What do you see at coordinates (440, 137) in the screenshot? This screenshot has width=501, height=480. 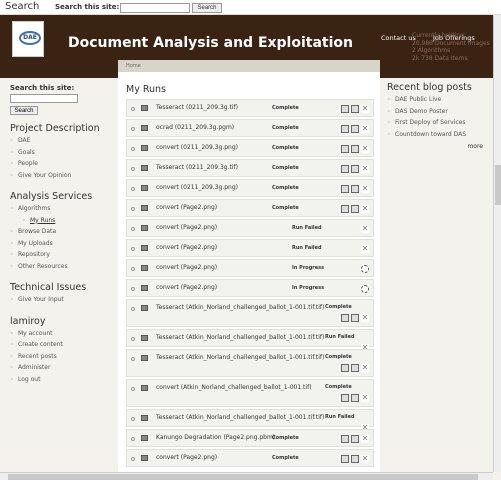 I see `blog-post-link: Countdown toward DAS` at bounding box center [440, 137].